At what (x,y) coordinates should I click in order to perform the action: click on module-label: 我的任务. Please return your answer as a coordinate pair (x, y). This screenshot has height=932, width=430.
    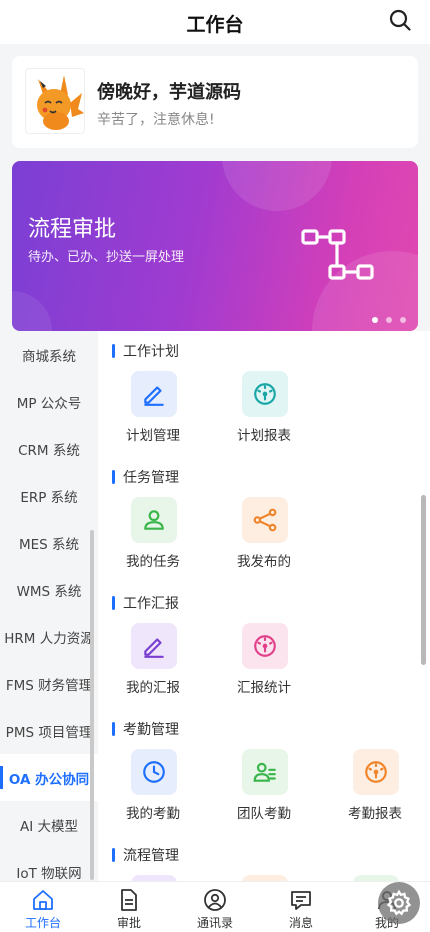
    Looking at the image, I should click on (153, 562).